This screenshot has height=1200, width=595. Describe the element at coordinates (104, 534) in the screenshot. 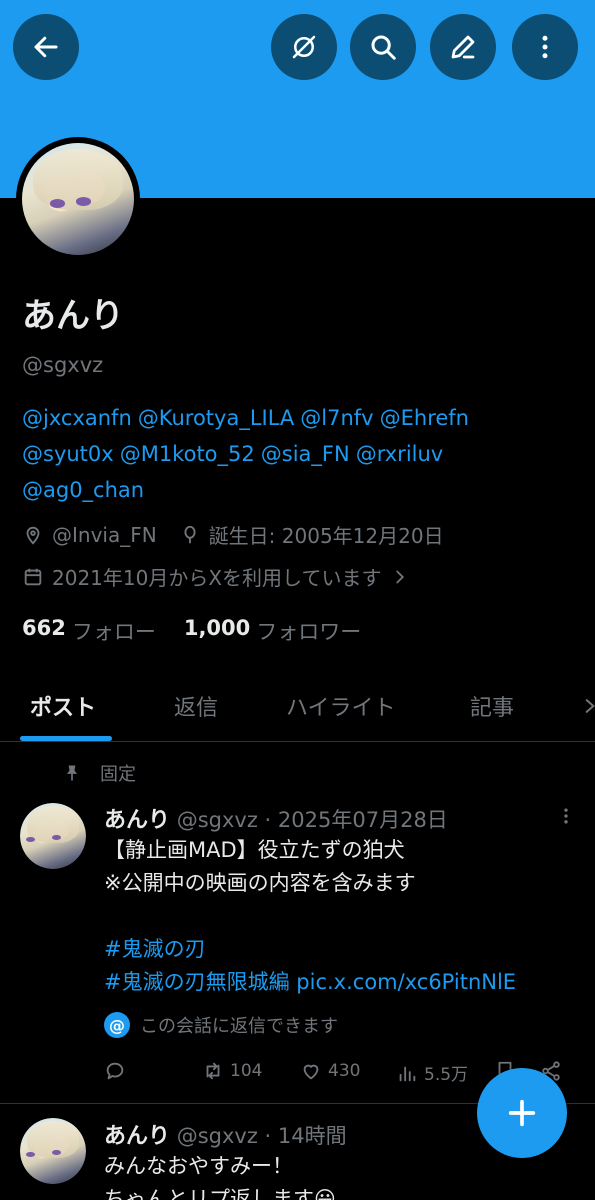

I see `profile-location: @Invia_FN` at that location.